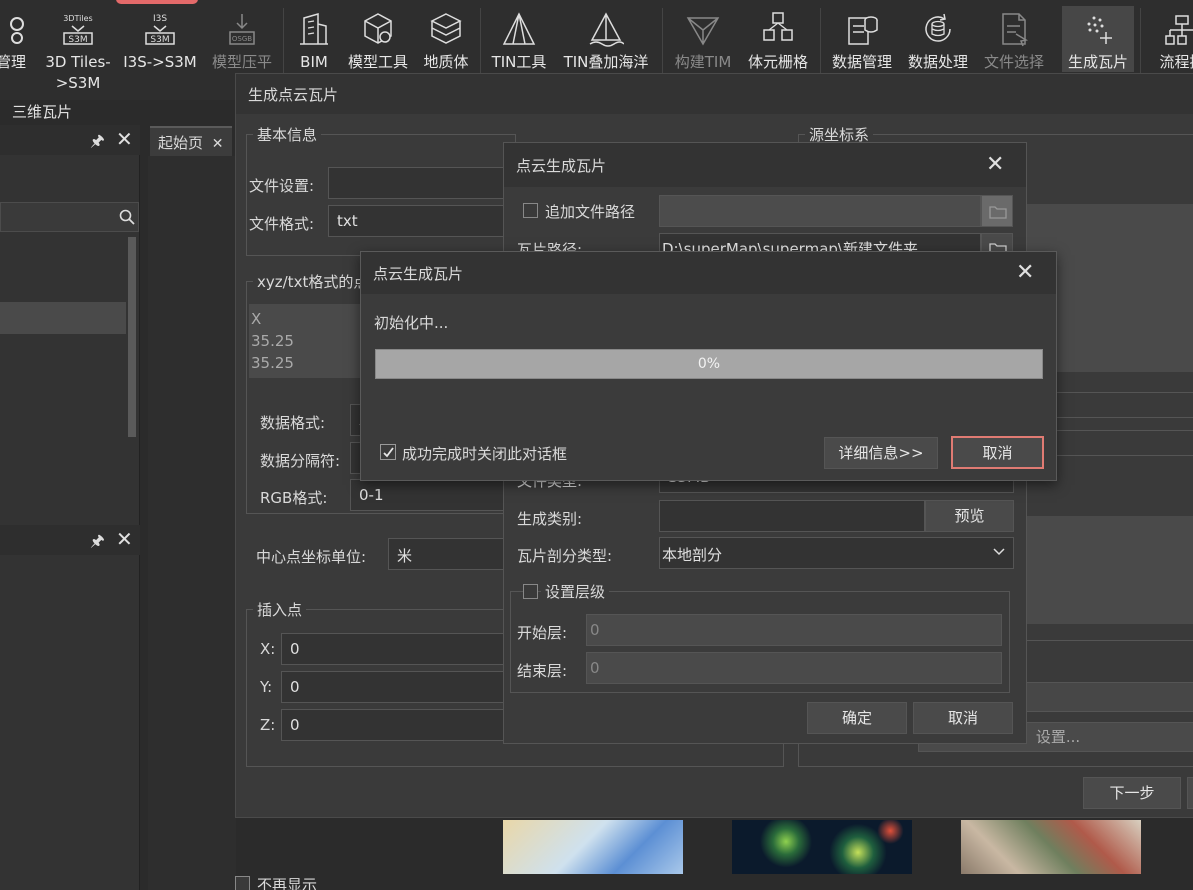 The width and height of the screenshot is (1193, 890). Describe the element at coordinates (78, 29) in the screenshot. I see `3dtiles-s3m-icon: 3DTiles S3M` at that location.